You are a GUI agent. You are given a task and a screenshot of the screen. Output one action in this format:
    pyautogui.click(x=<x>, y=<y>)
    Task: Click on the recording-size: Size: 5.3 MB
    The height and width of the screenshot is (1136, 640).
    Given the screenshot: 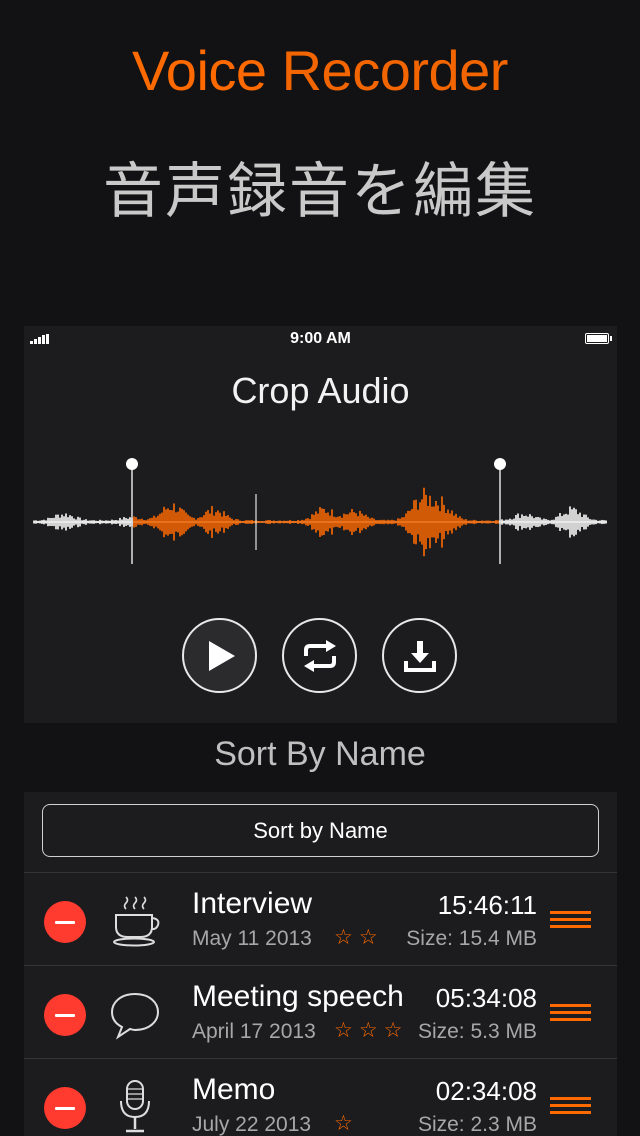 What is the action you would take?
    pyautogui.click(x=477, y=1031)
    